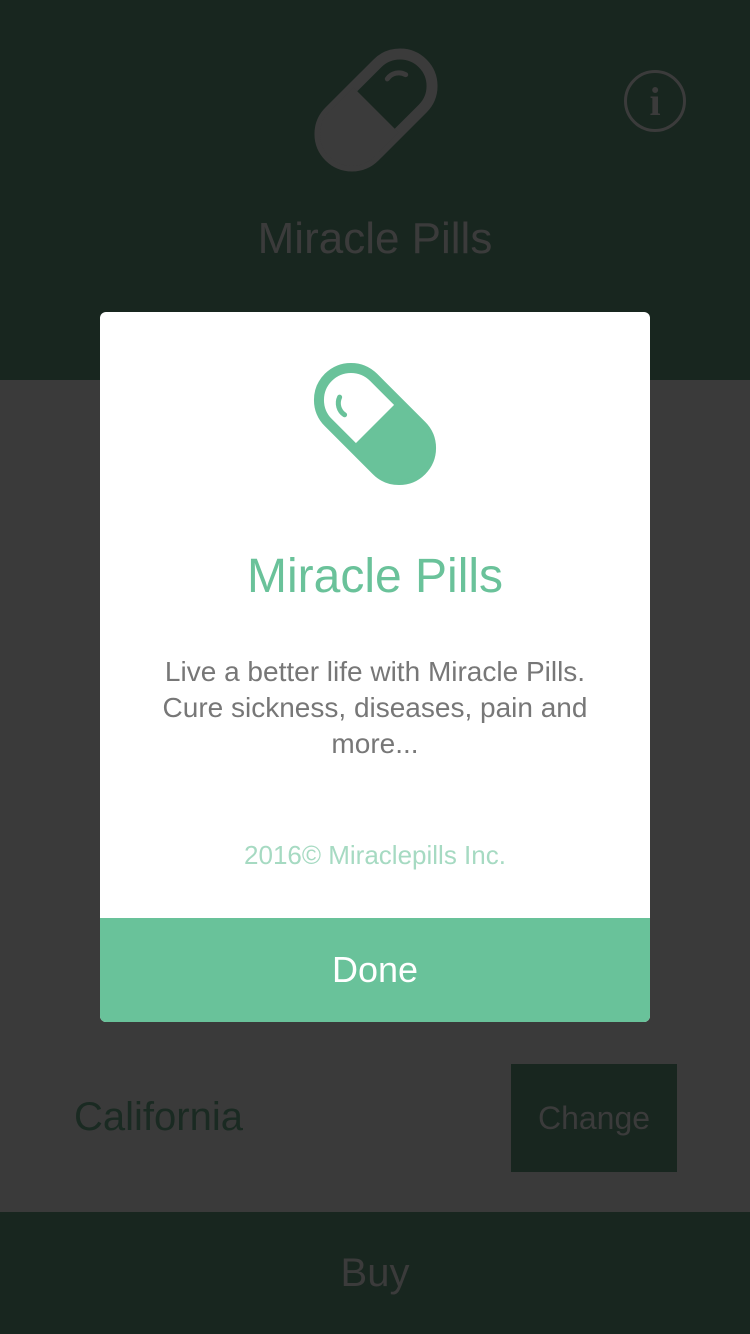 Image resolution: width=750 pixels, height=1334 pixels. What do you see at coordinates (375, 576) in the screenshot?
I see `modal-title: Miracle Pills` at bounding box center [375, 576].